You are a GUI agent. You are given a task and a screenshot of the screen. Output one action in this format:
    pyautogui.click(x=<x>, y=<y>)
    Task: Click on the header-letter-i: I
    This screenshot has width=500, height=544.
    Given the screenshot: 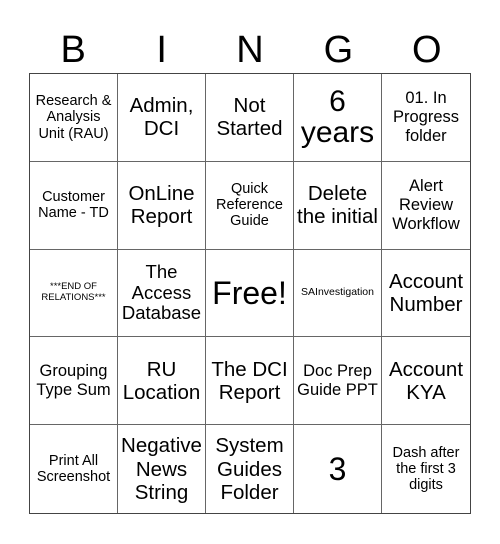 What is the action you would take?
    pyautogui.click(x=161, y=50)
    